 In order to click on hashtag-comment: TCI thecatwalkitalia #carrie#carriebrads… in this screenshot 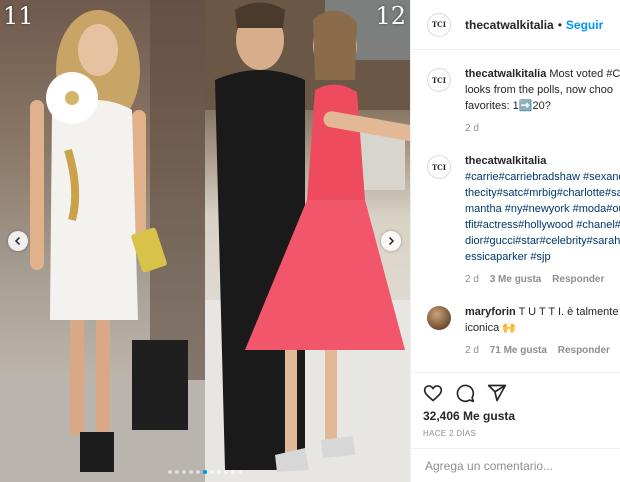, I will do `click(515, 220)`.